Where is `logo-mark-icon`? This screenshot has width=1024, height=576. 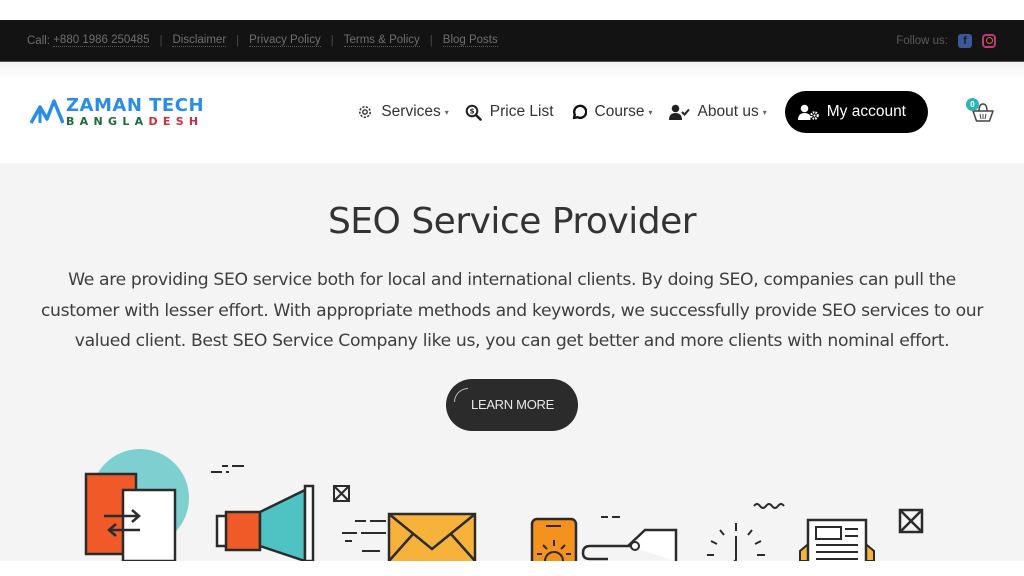 logo-mark-icon is located at coordinates (47, 111).